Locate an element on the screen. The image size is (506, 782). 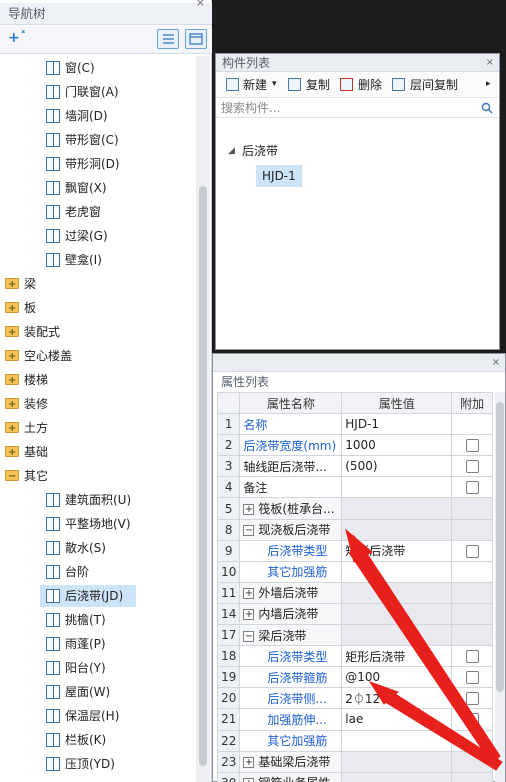
property-name: + 内墙后浇带 is located at coordinates (291, 614).